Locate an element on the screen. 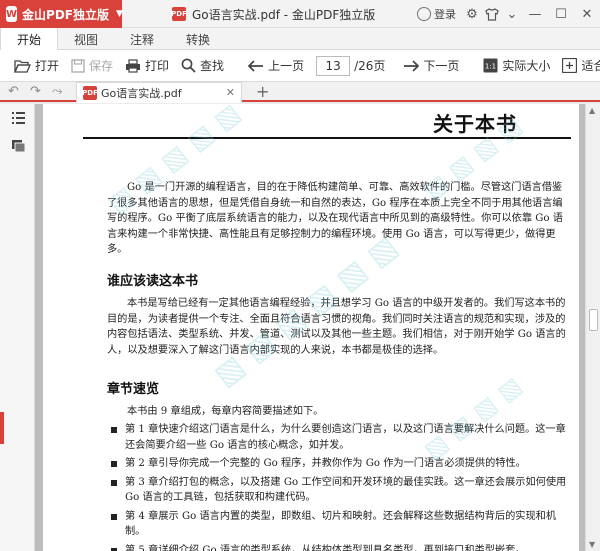 The width and height of the screenshot is (600, 551). folder-open-icon is located at coordinates (22, 66).